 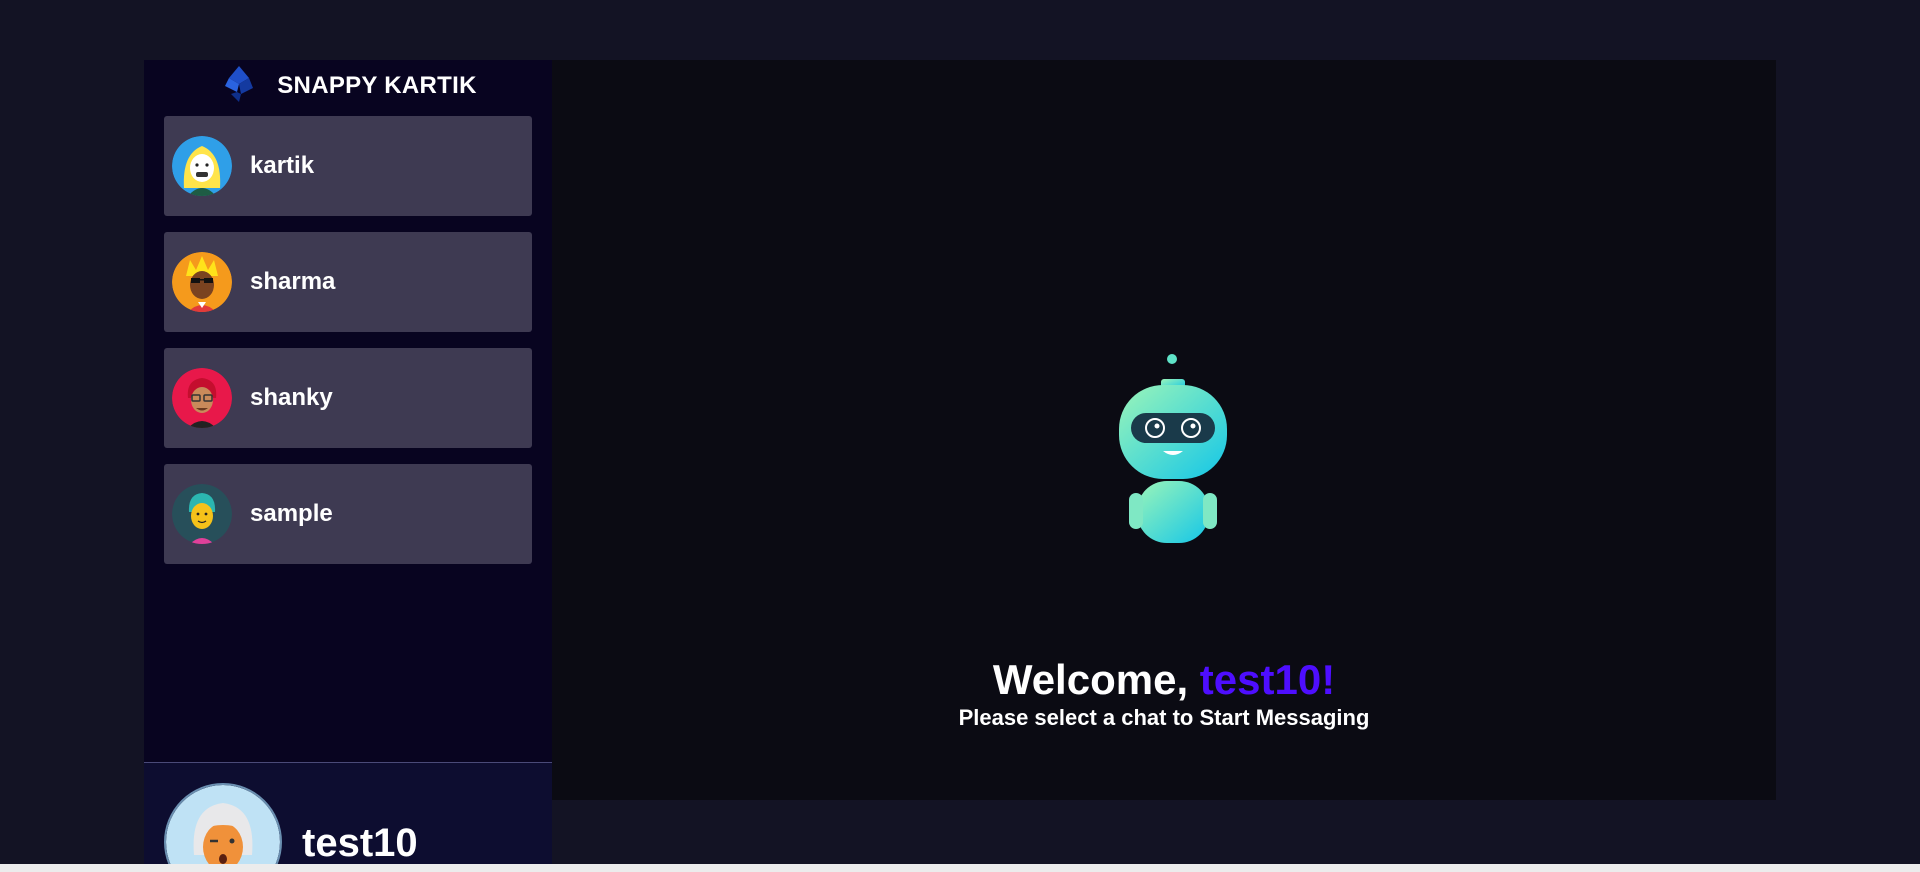 What do you see at coordinates (291, 397) in the screenshot?
I see `contact-name: shanky` at bounding box center [291, 397].